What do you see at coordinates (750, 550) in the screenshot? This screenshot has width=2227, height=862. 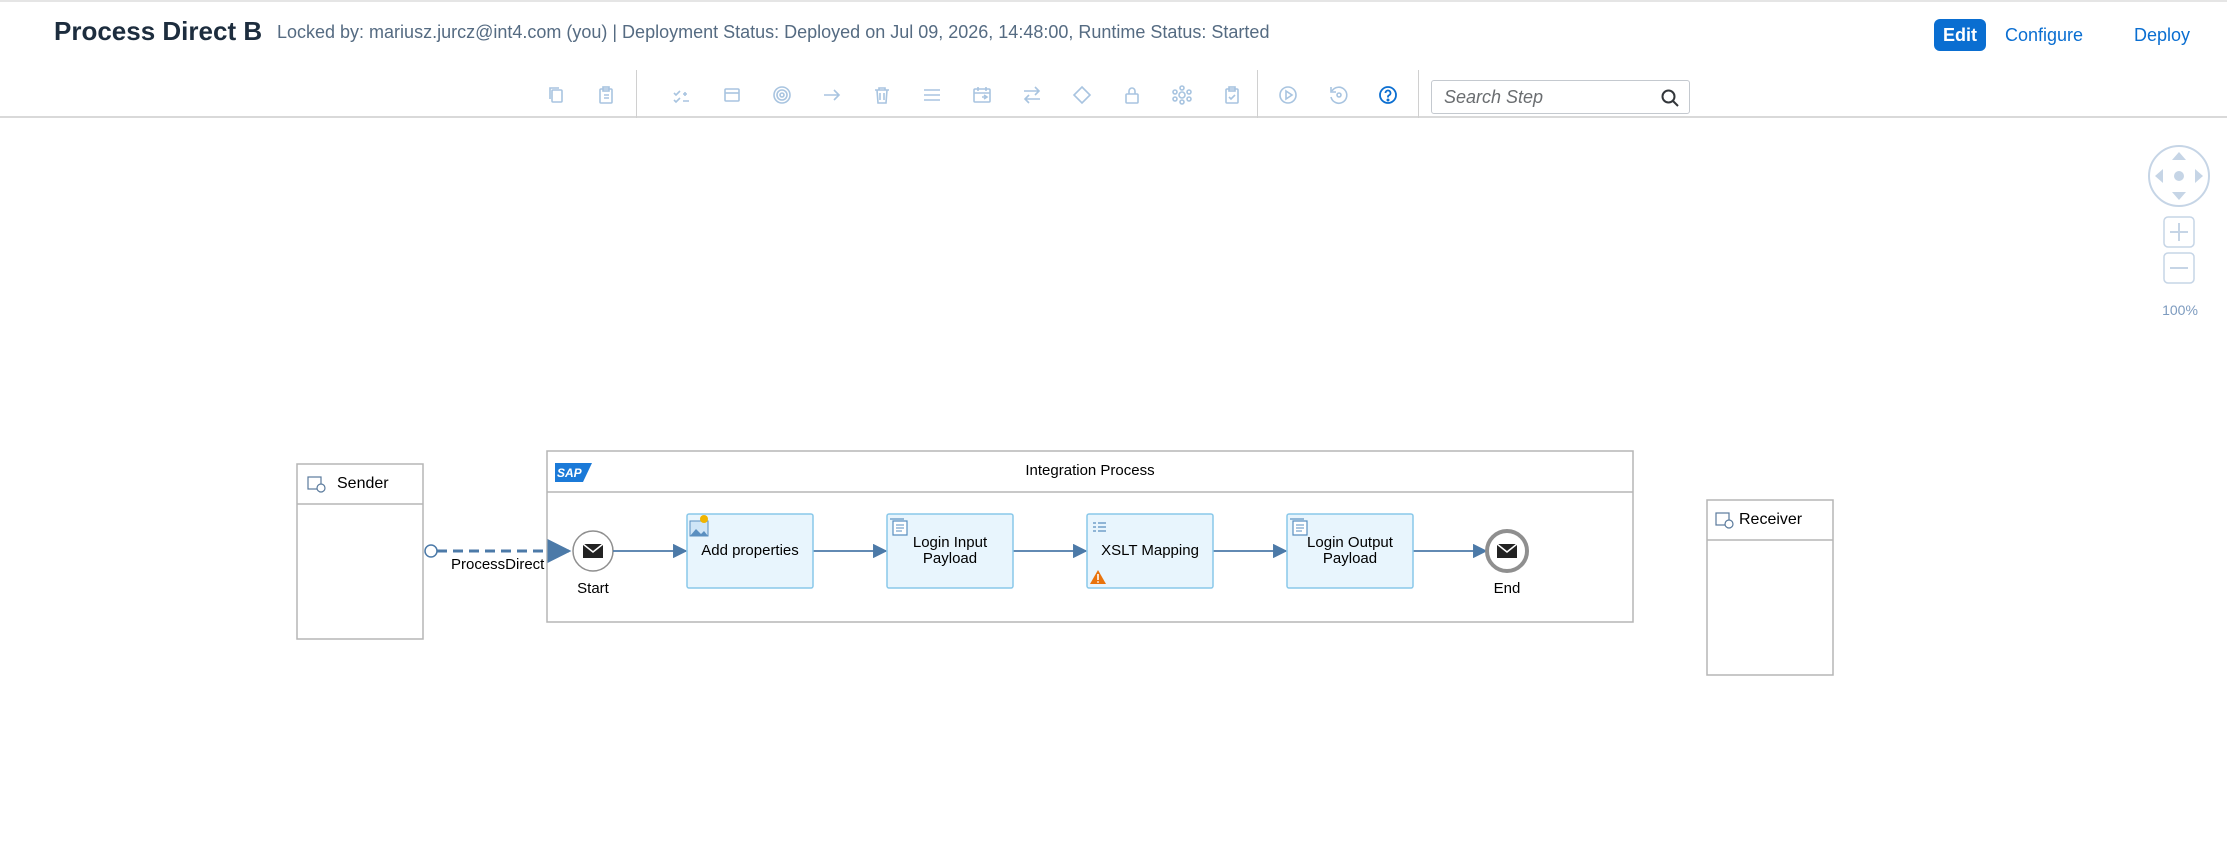 I see `step-label: Add properties` at bounding box center [750, 550].